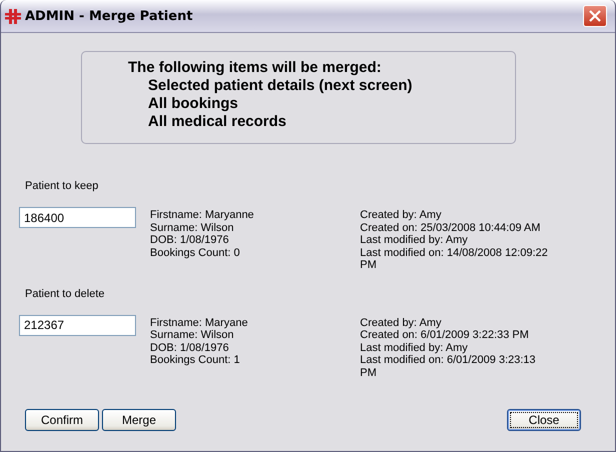 Image resolution: width=616 pixels, height=452 pixels. What do you see at coordinates (193, 104) in the screenshot?
I see `merge-item: All bookings` at bounding box center [193, 104].